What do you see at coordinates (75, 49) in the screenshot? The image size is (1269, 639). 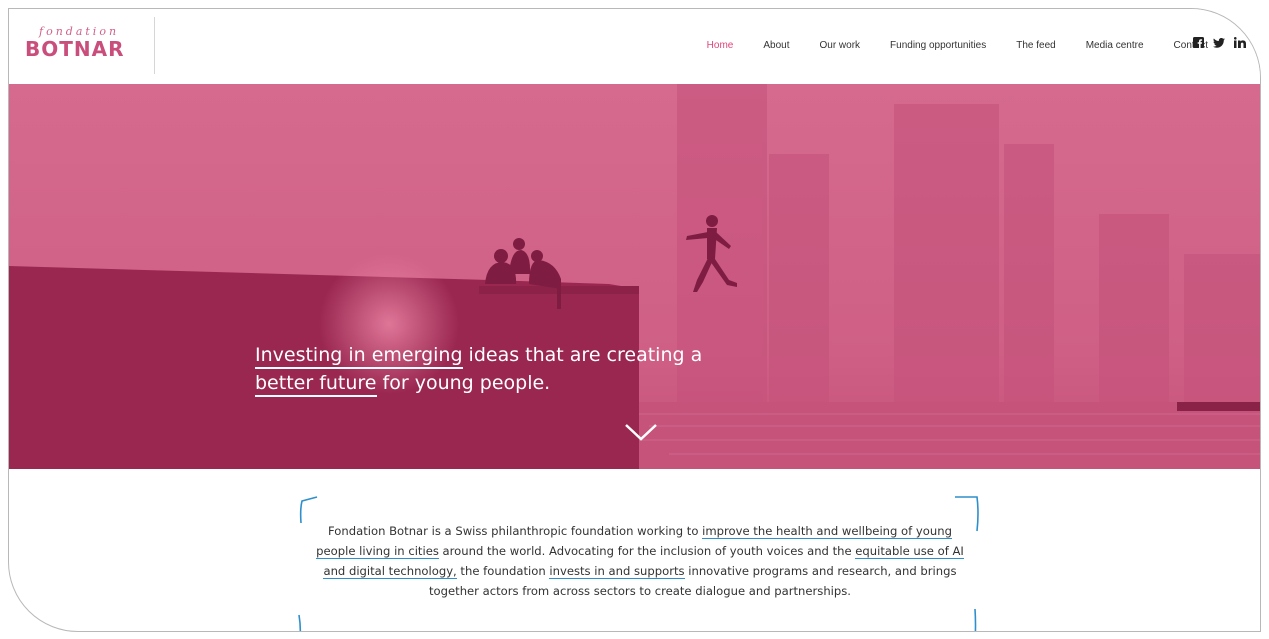 I see `logo-bottom: BOTNAR` at bounding box center [75, 49].